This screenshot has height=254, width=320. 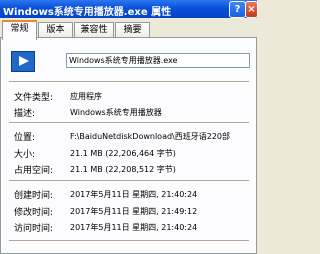 What do you see at coordinates (134, 227) in the screenshot?
I see `accessed-value: 2017年5月11日 星期四, 21:40:24` at bounding box center [134, 227].